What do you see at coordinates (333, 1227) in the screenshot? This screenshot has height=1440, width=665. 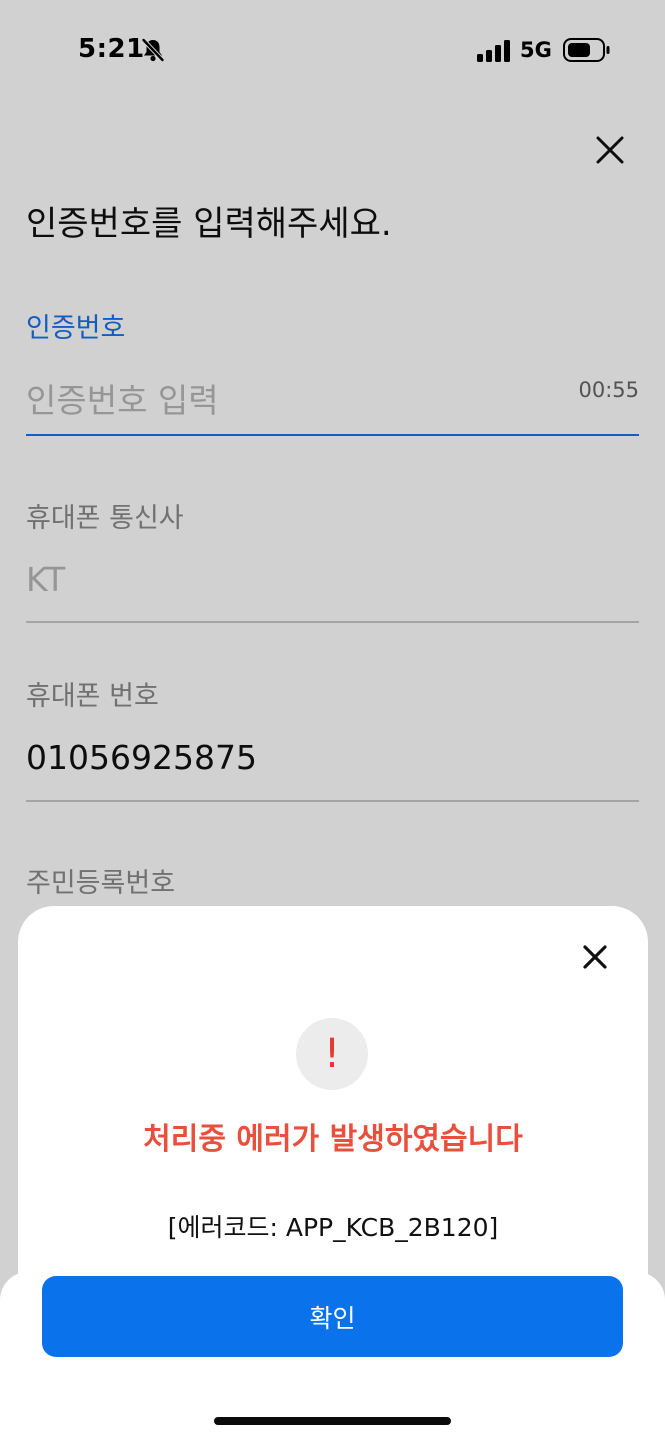 I see `error-code: [에러코드: APP_KCB_2B120]` at bounding box center [333, 1227].